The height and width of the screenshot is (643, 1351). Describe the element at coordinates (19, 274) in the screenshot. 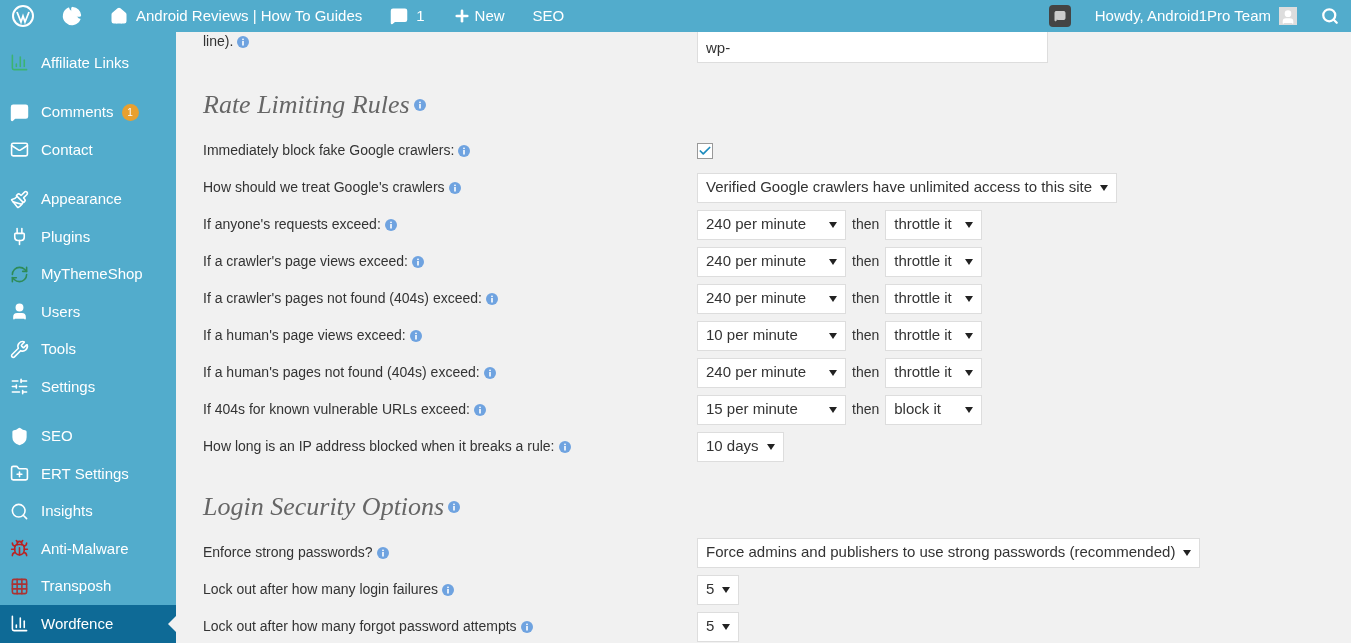

I see `refresh-icon` at that location.